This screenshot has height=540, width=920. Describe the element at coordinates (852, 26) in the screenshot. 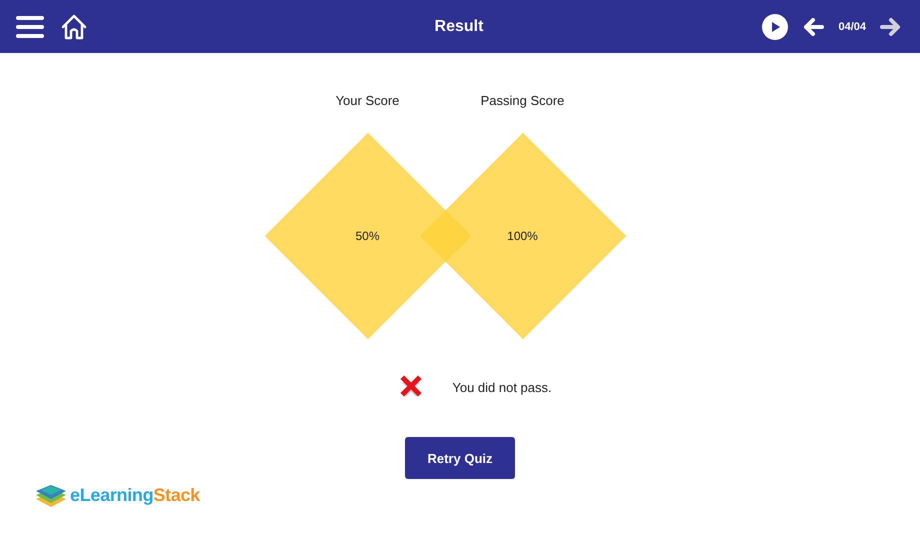

I see `page-counter: 04/04` at that location.